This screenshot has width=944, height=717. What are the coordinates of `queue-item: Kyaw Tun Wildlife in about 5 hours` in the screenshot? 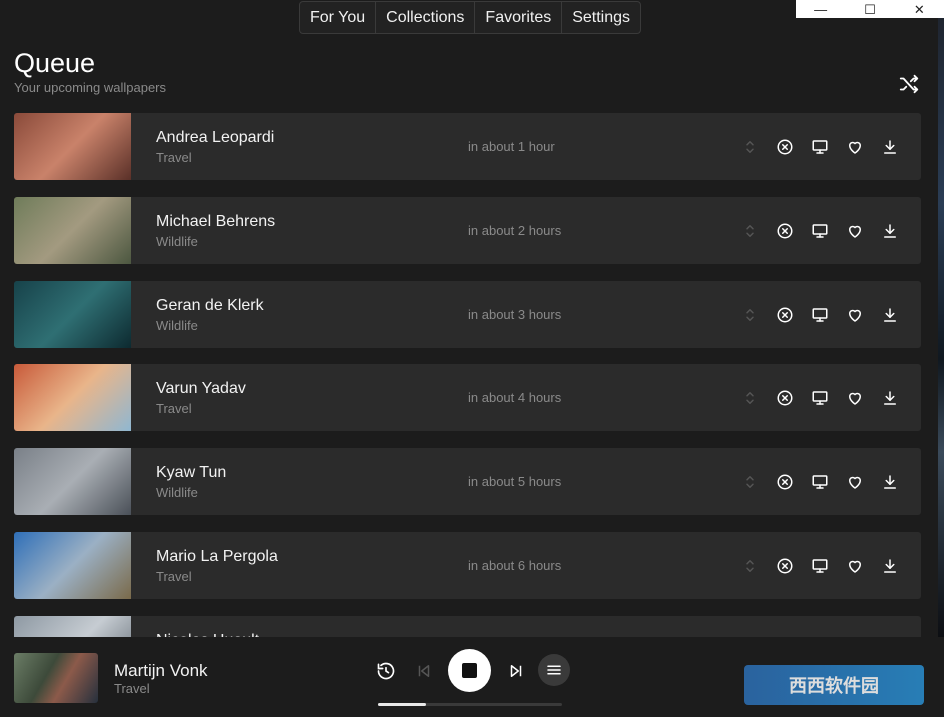 It's located at (467, 482).